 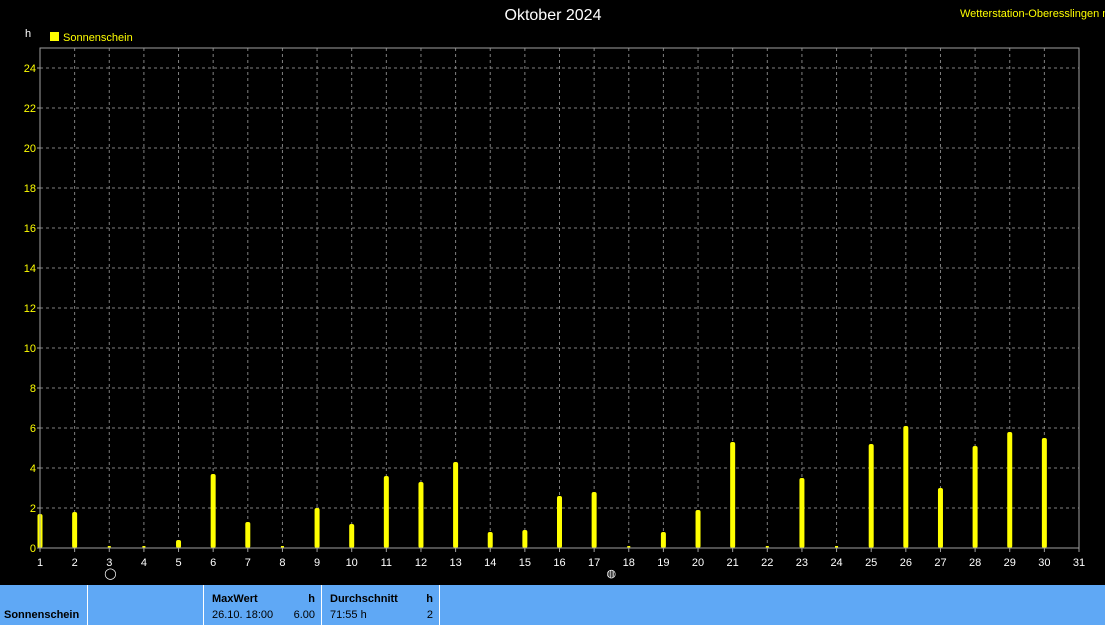 I want to click on max-date: 26.10. 18:00, so click(x=243, y=615).